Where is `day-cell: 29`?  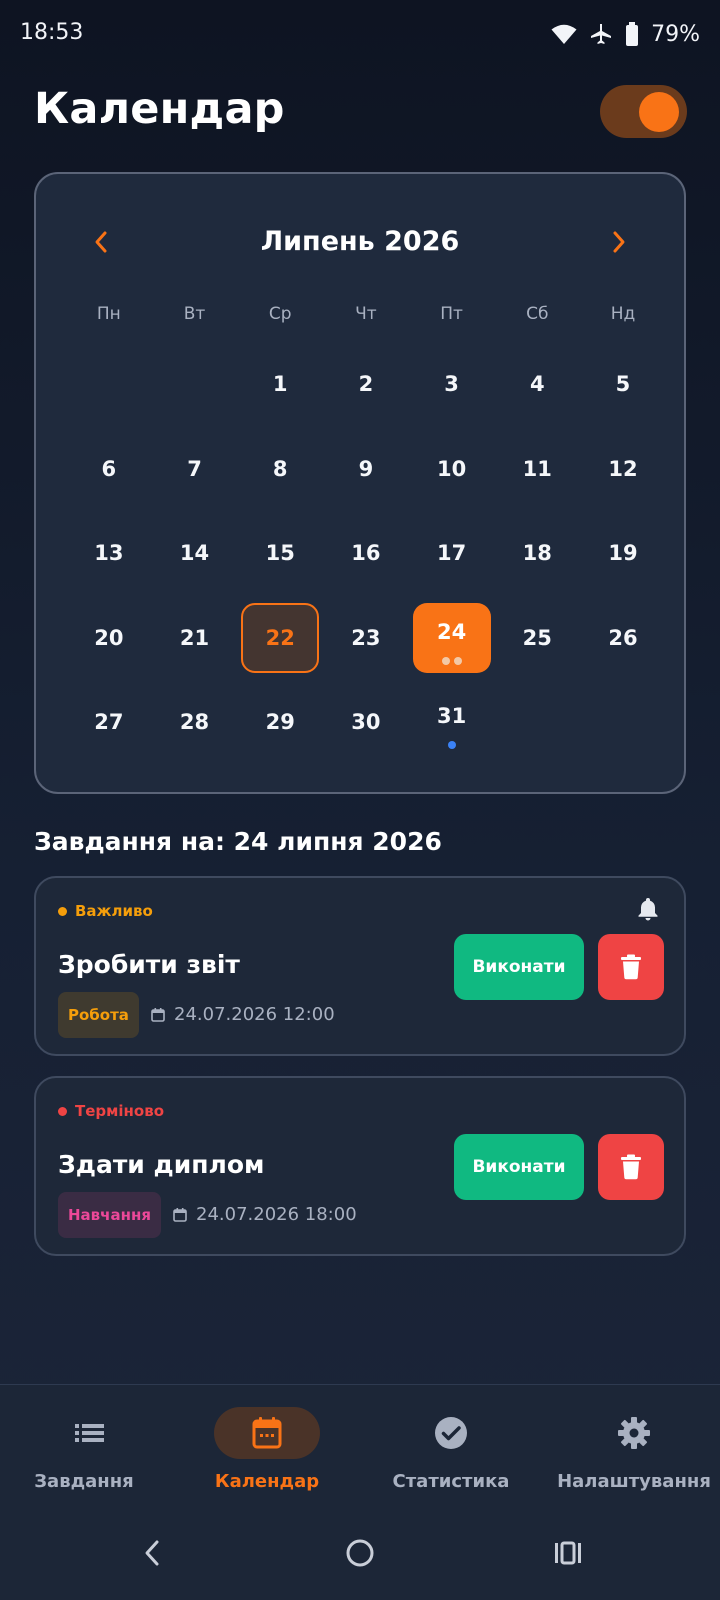 day-cell: 29 is located at coordinates (280, 722).